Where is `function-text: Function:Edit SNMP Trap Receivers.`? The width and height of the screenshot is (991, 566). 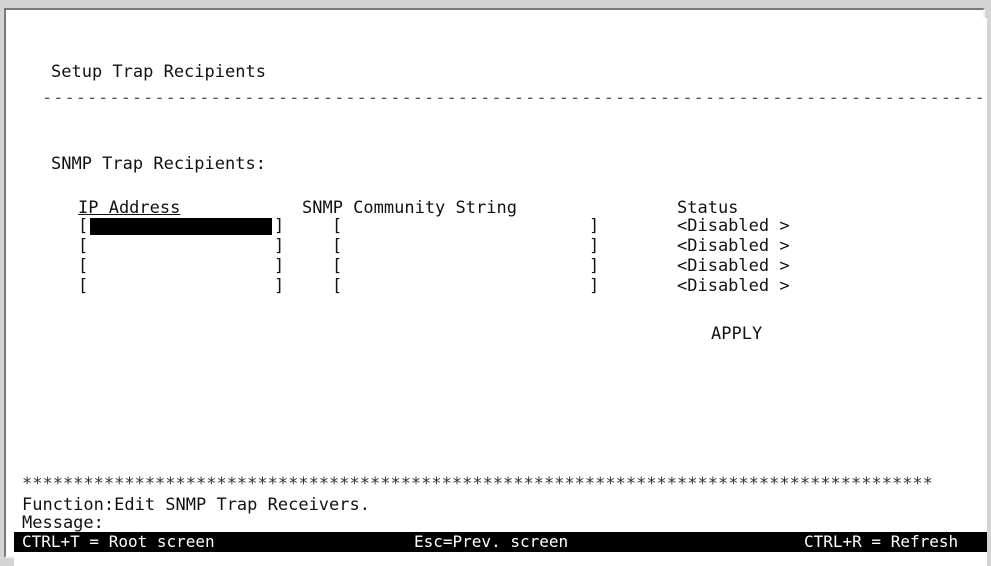
function-text: Function:Edit SNMP Trap Receivers. is located at coordinates (196, 505).